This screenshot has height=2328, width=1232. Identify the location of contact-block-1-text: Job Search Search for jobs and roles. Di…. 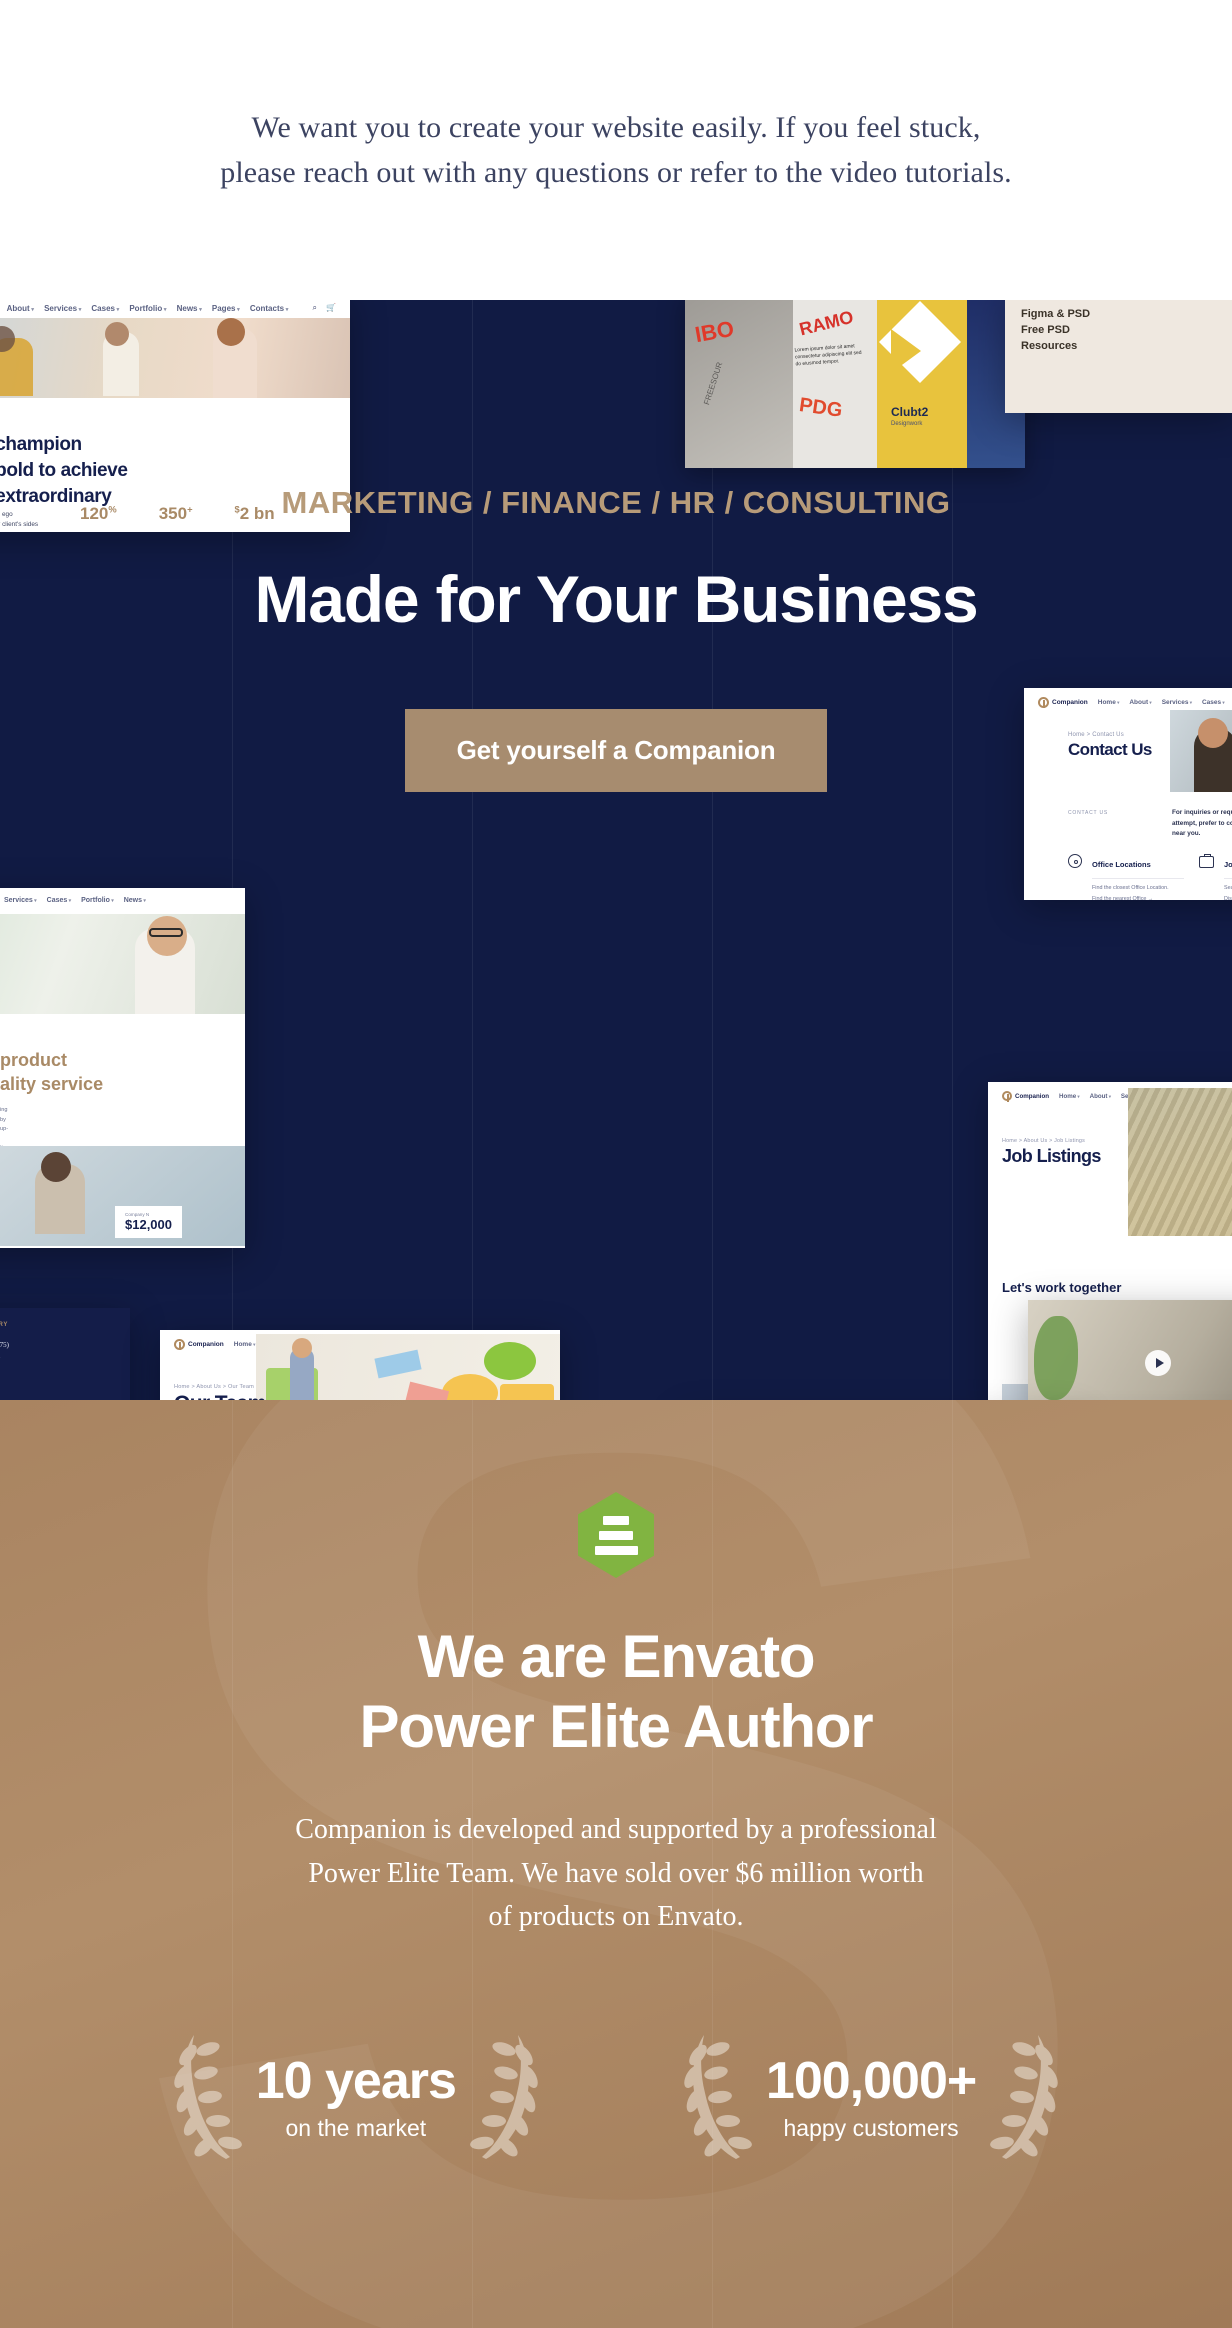
(1228, 877).